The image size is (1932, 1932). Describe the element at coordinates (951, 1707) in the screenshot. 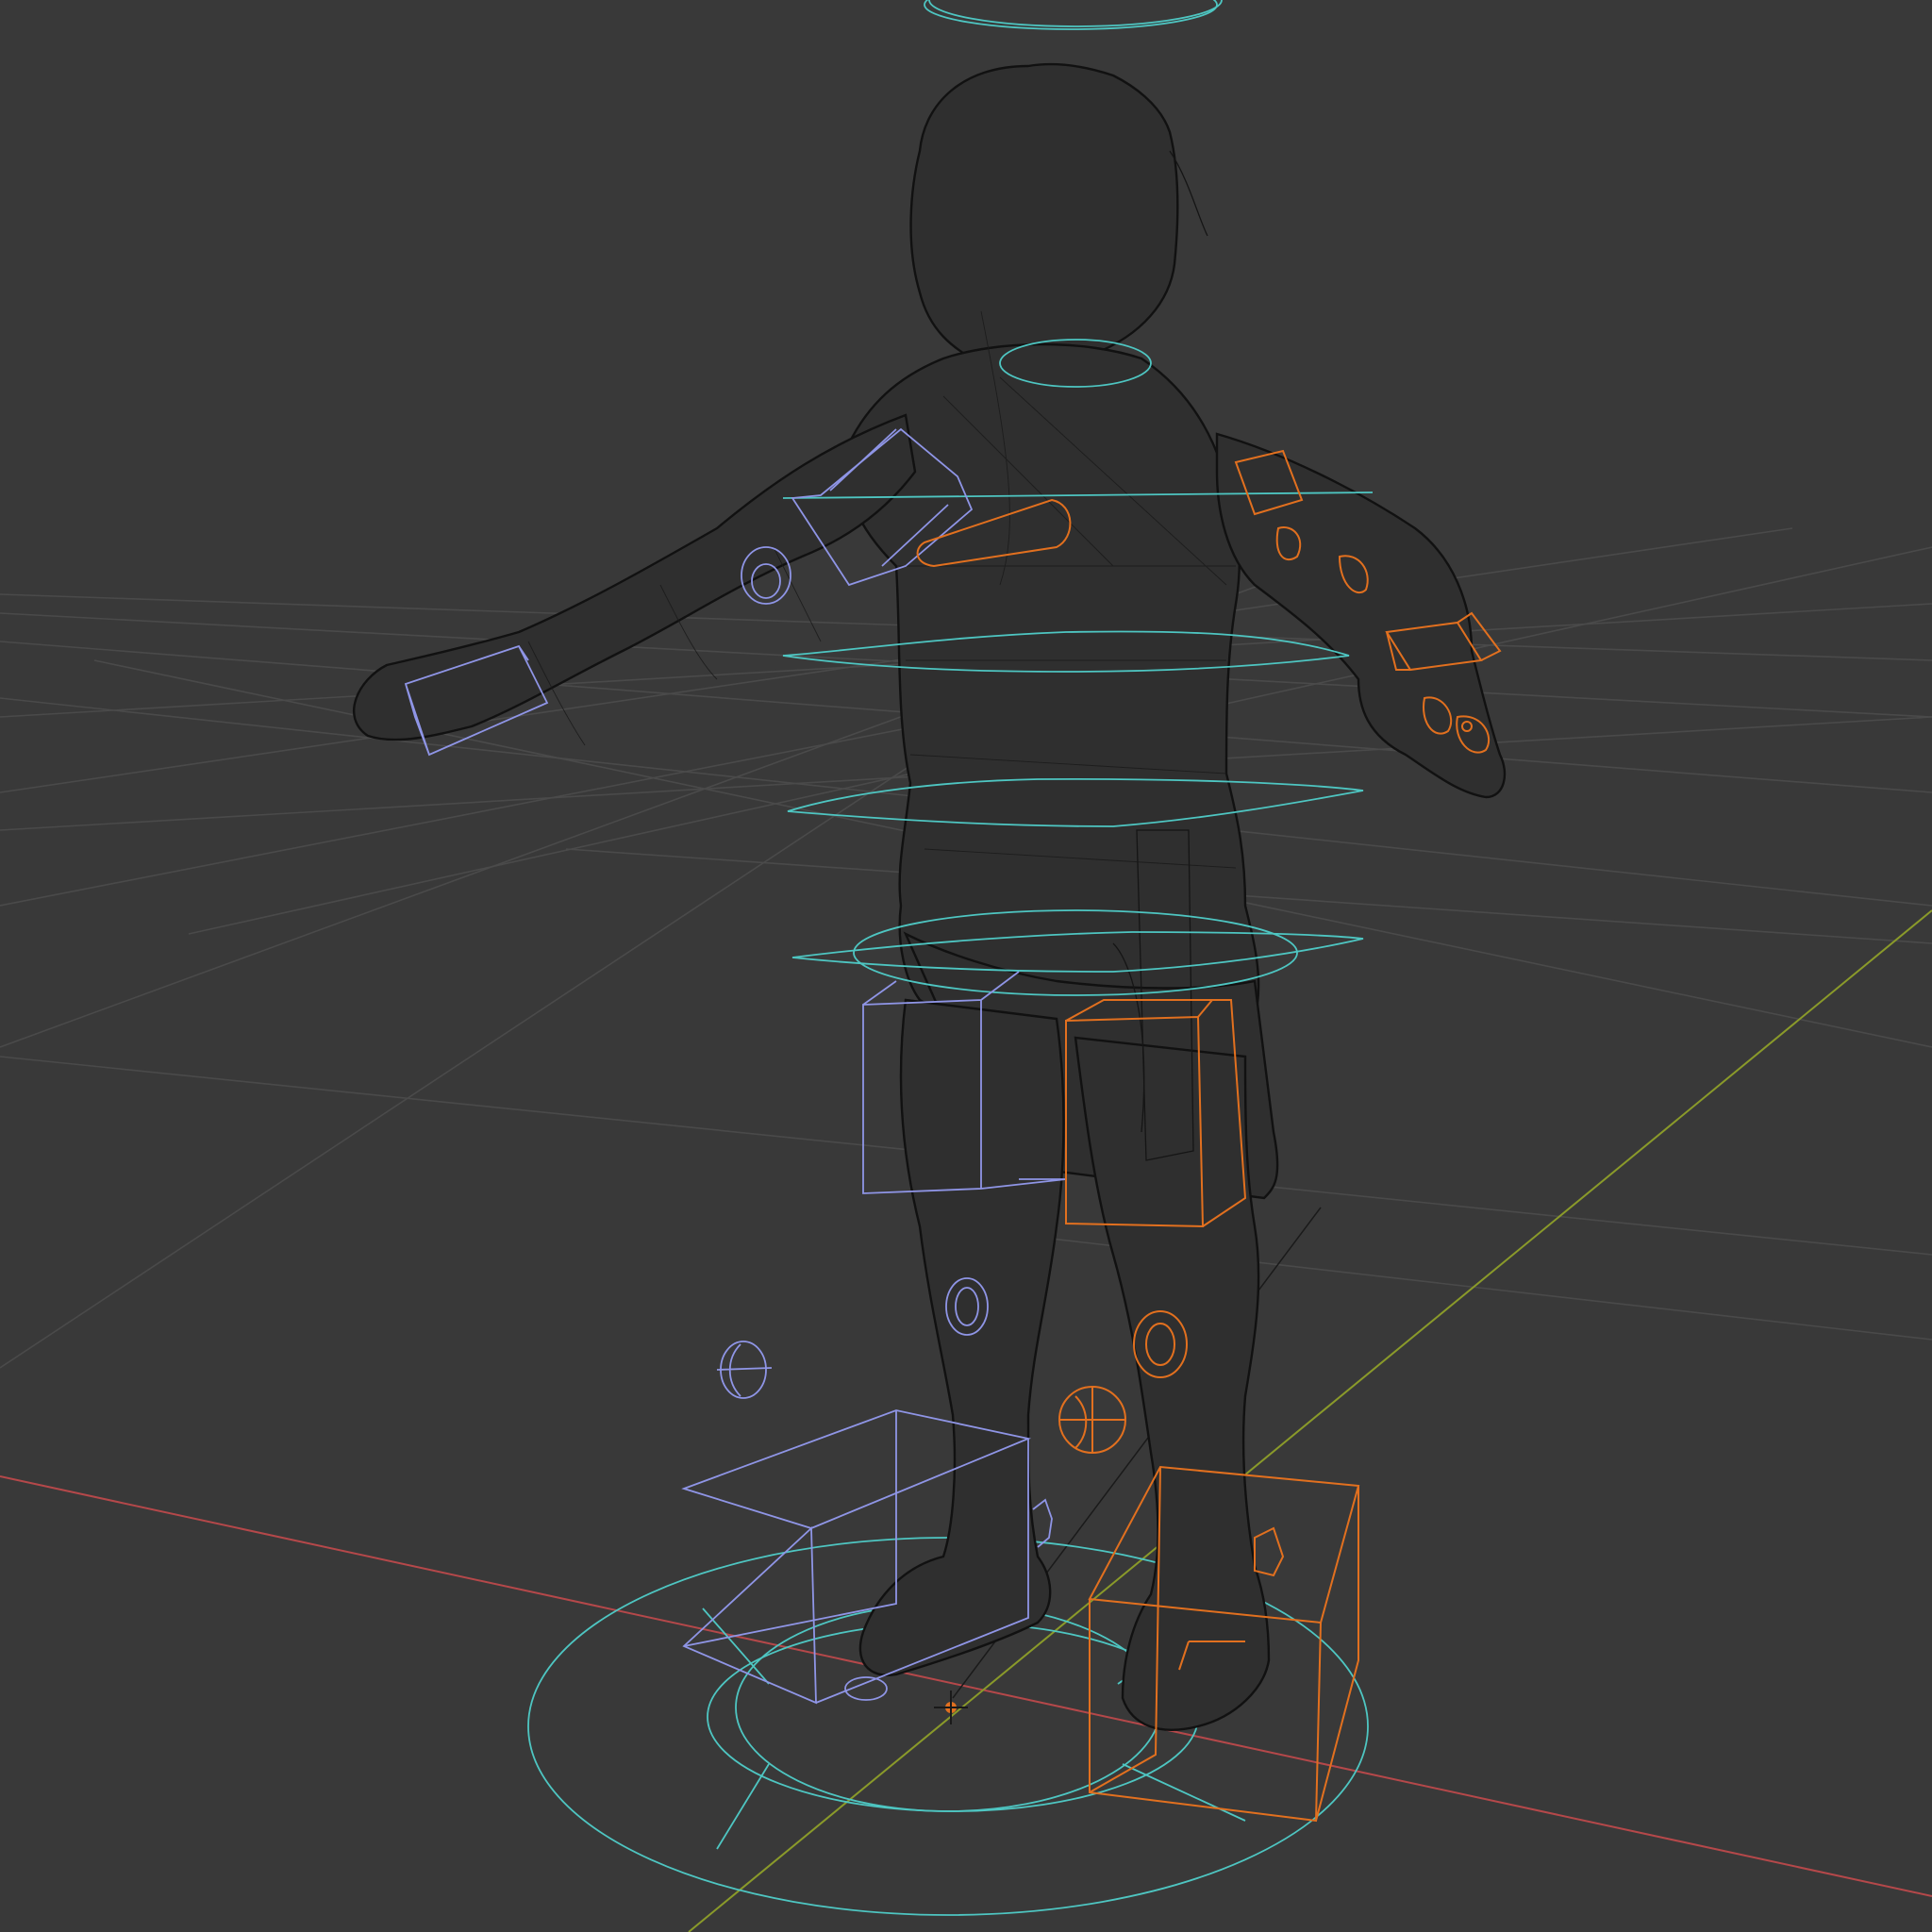

I see `crosshair-origin-icon` at that location.